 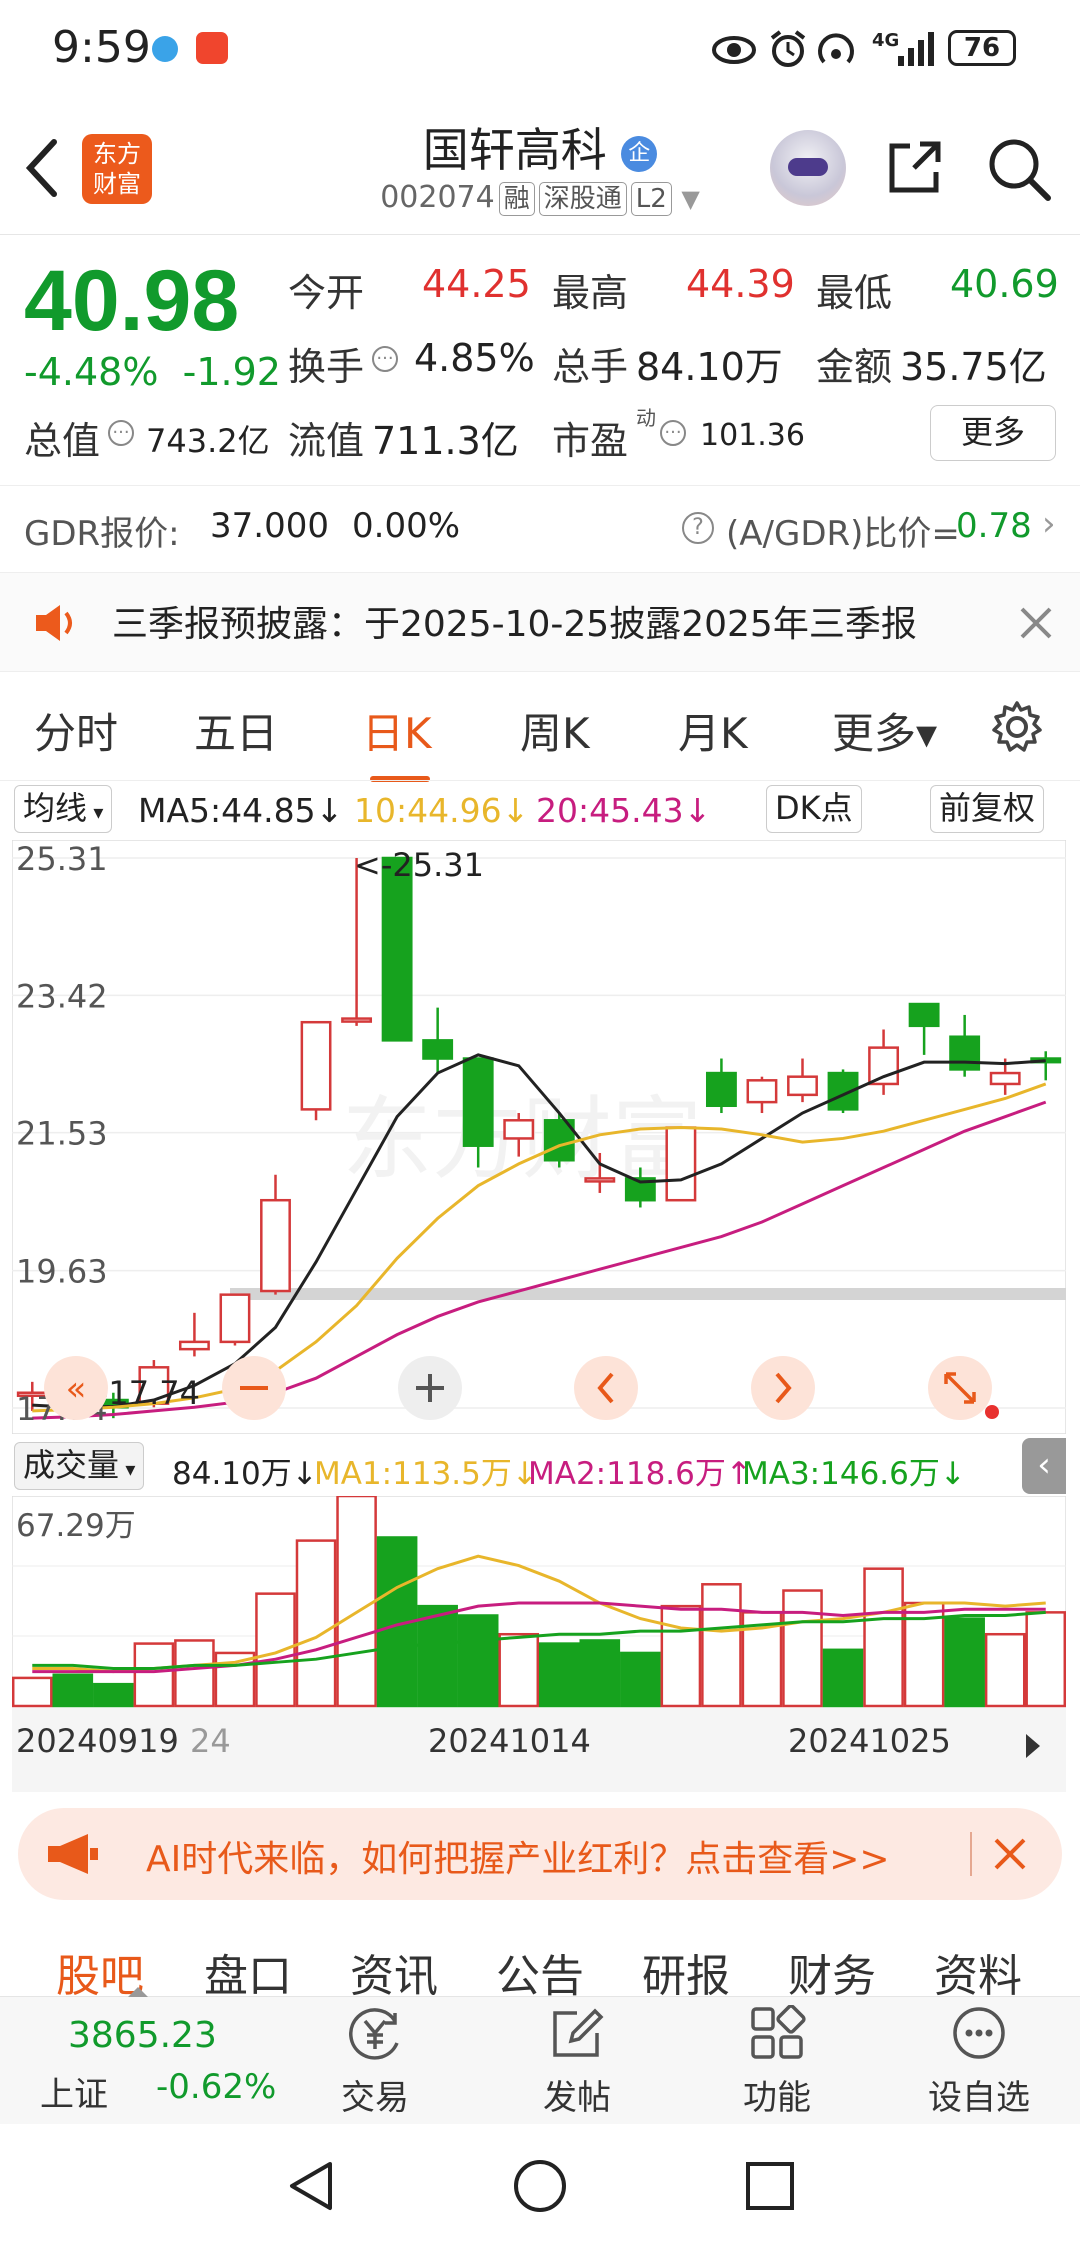 What do you see at coordinates (752, 435) in the screenshot?
I see `pe-value: 101.36` at bounding box center [752, 435].